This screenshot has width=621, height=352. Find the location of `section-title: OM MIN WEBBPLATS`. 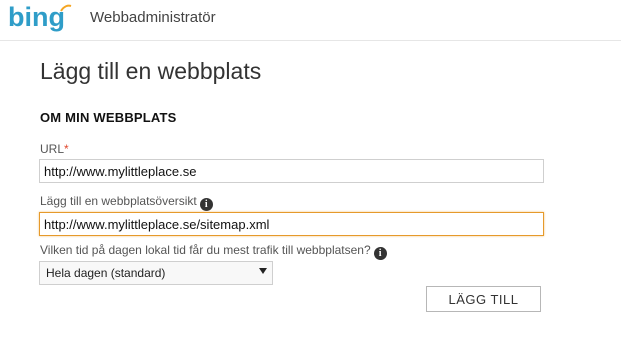

section-title: OM MIN WEBBPLATS is located at coordinates (108, 117).